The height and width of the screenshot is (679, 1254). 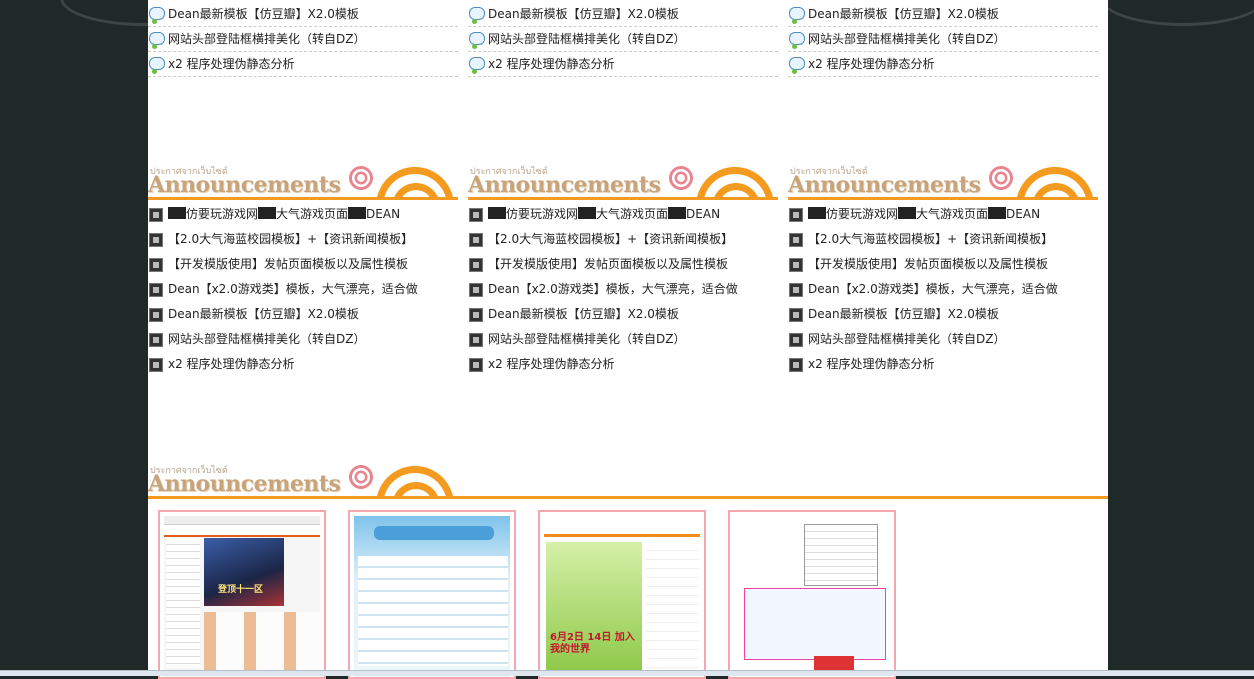 What do you see at coordinates (627, 673) in the screenshot?
I see `window-bottom-bar` at bounding box center [627, 673].